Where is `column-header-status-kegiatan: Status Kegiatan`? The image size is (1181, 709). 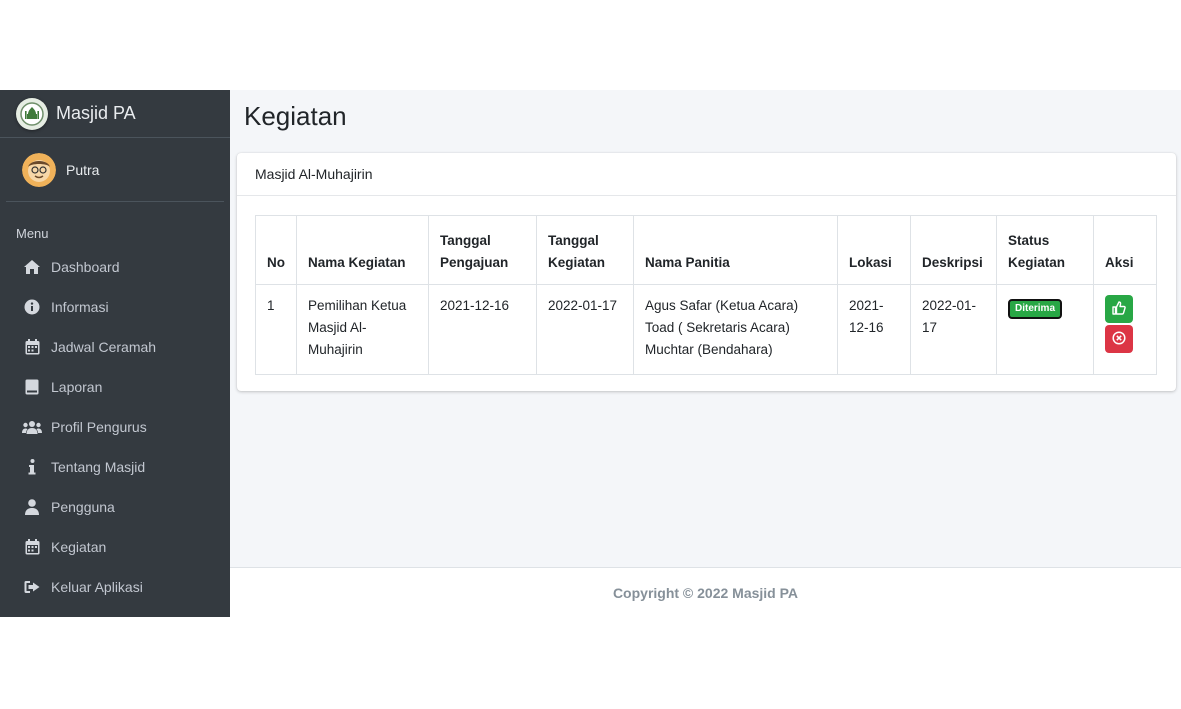 column-header-status-kegiatan: Status Kegiatan is located at coordinates (1045, 250).